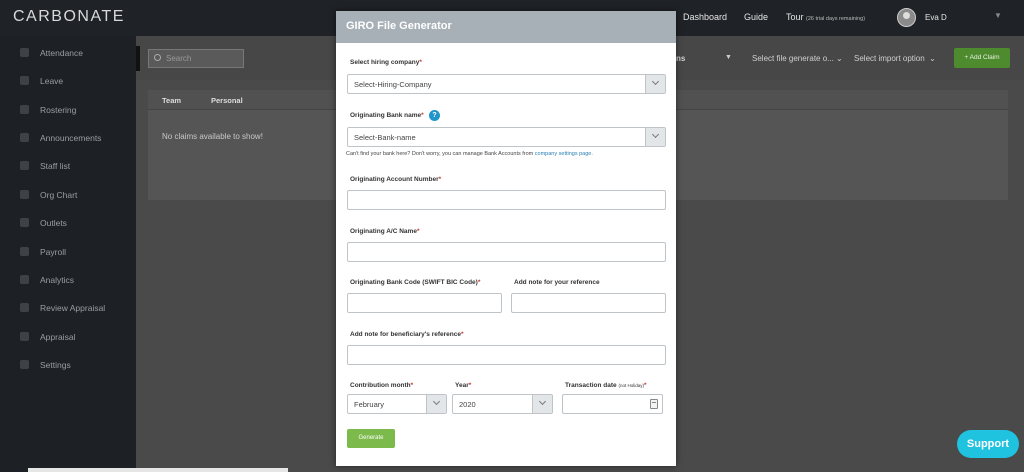 This screenshot has width=1024, height=472. I want to click on sidebar-item-settings: Settings, so click(68, 365).